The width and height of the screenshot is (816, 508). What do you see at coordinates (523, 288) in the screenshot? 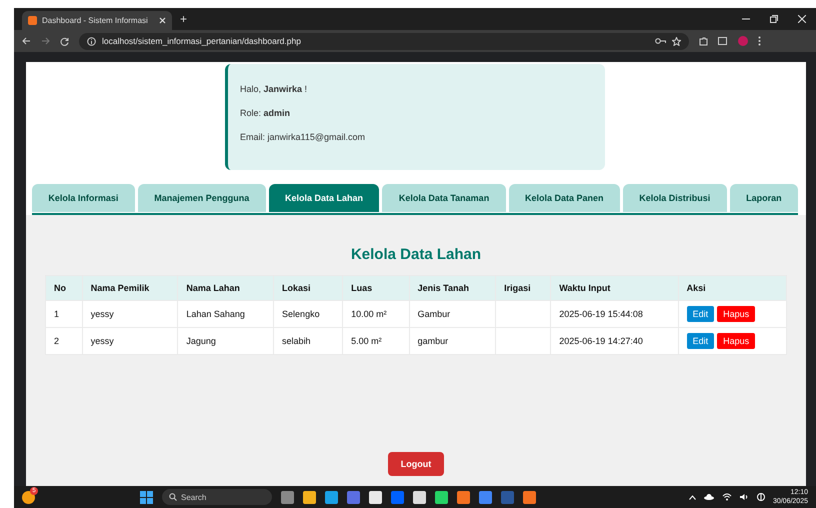
I see `column-header: Irigasi` at bounding box center [523, 288].